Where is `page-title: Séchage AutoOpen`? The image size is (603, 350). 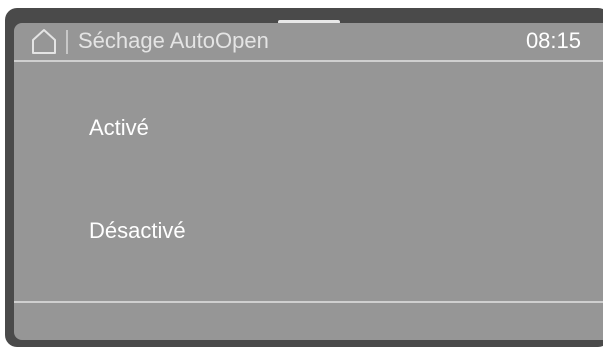 page-title: Séchage AutoOpen is located at coordinates (173, 40).